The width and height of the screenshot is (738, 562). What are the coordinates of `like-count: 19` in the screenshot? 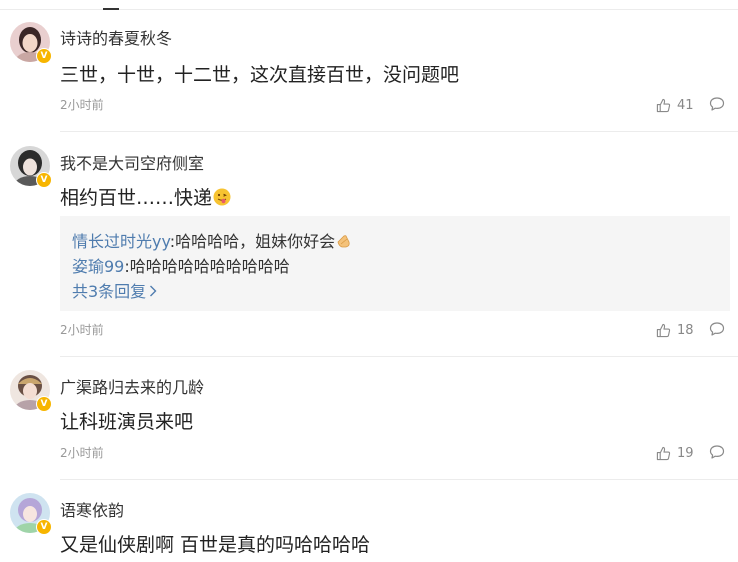 It's located at (685, 453).